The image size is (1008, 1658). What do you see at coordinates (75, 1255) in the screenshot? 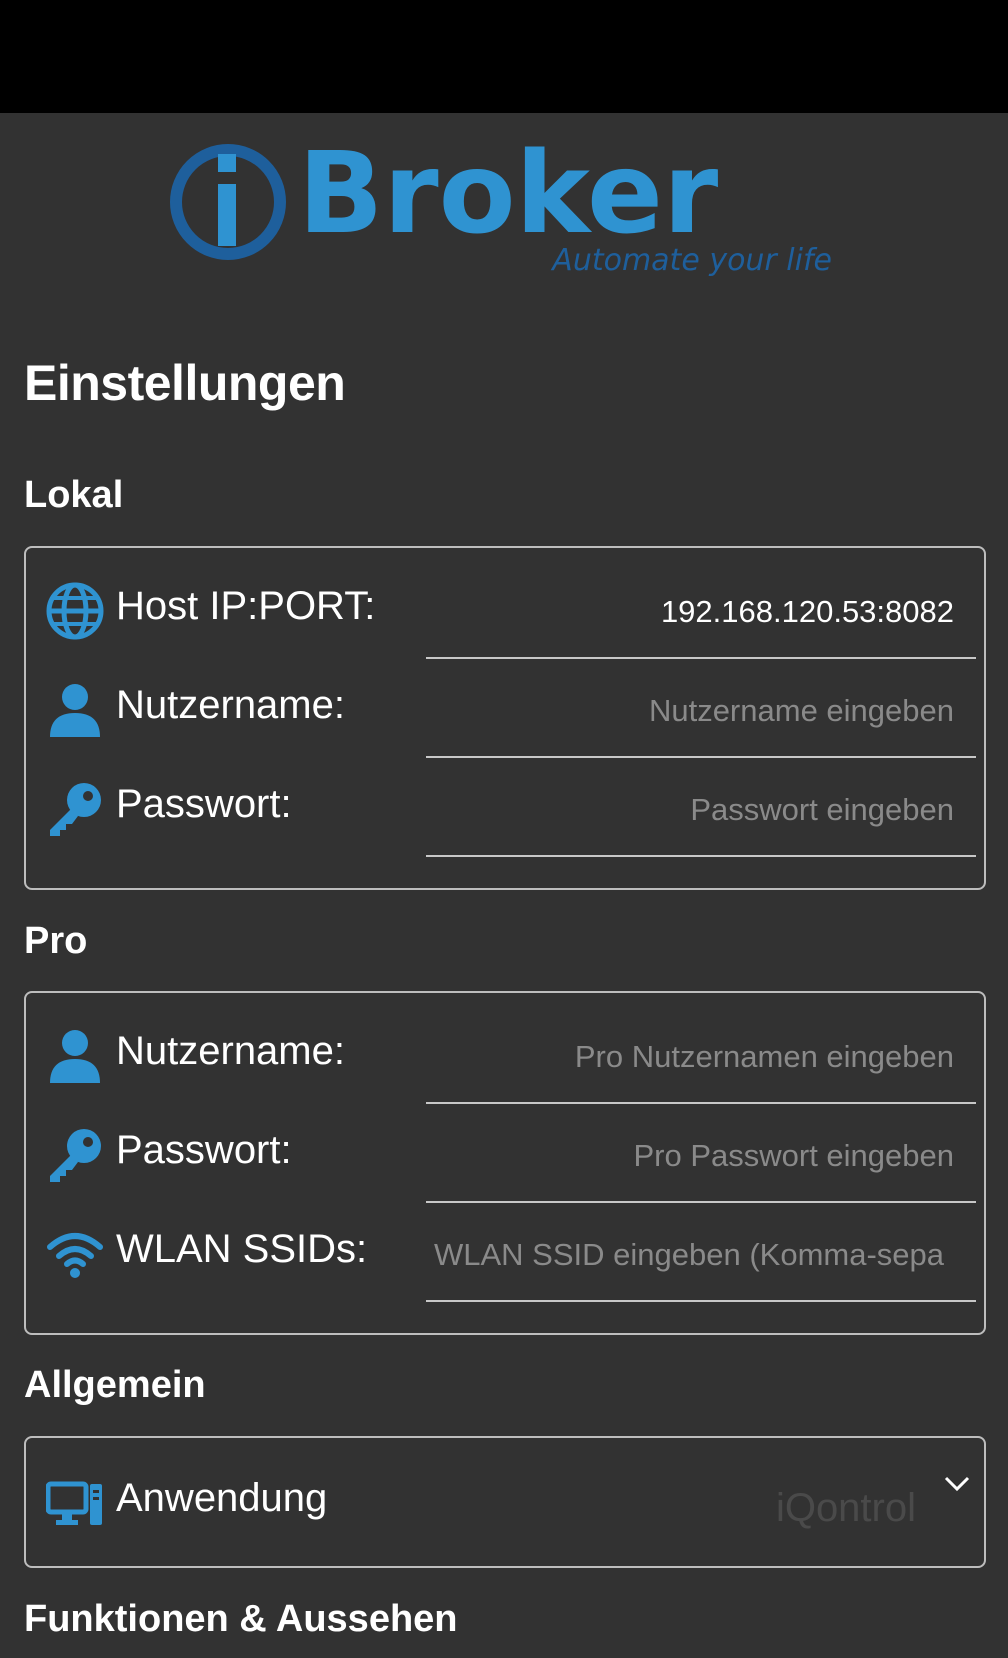
I see `wifi-icon` at bounding box center [75, 1255].